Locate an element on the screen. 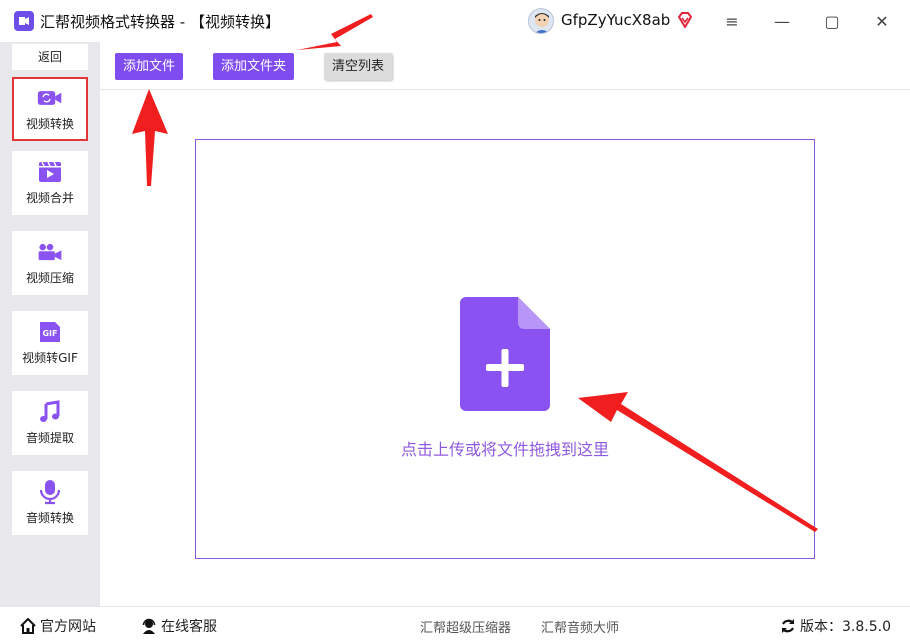 The image size is (910, 640). gif-icon: GIF is located at coordinates (50, 332).